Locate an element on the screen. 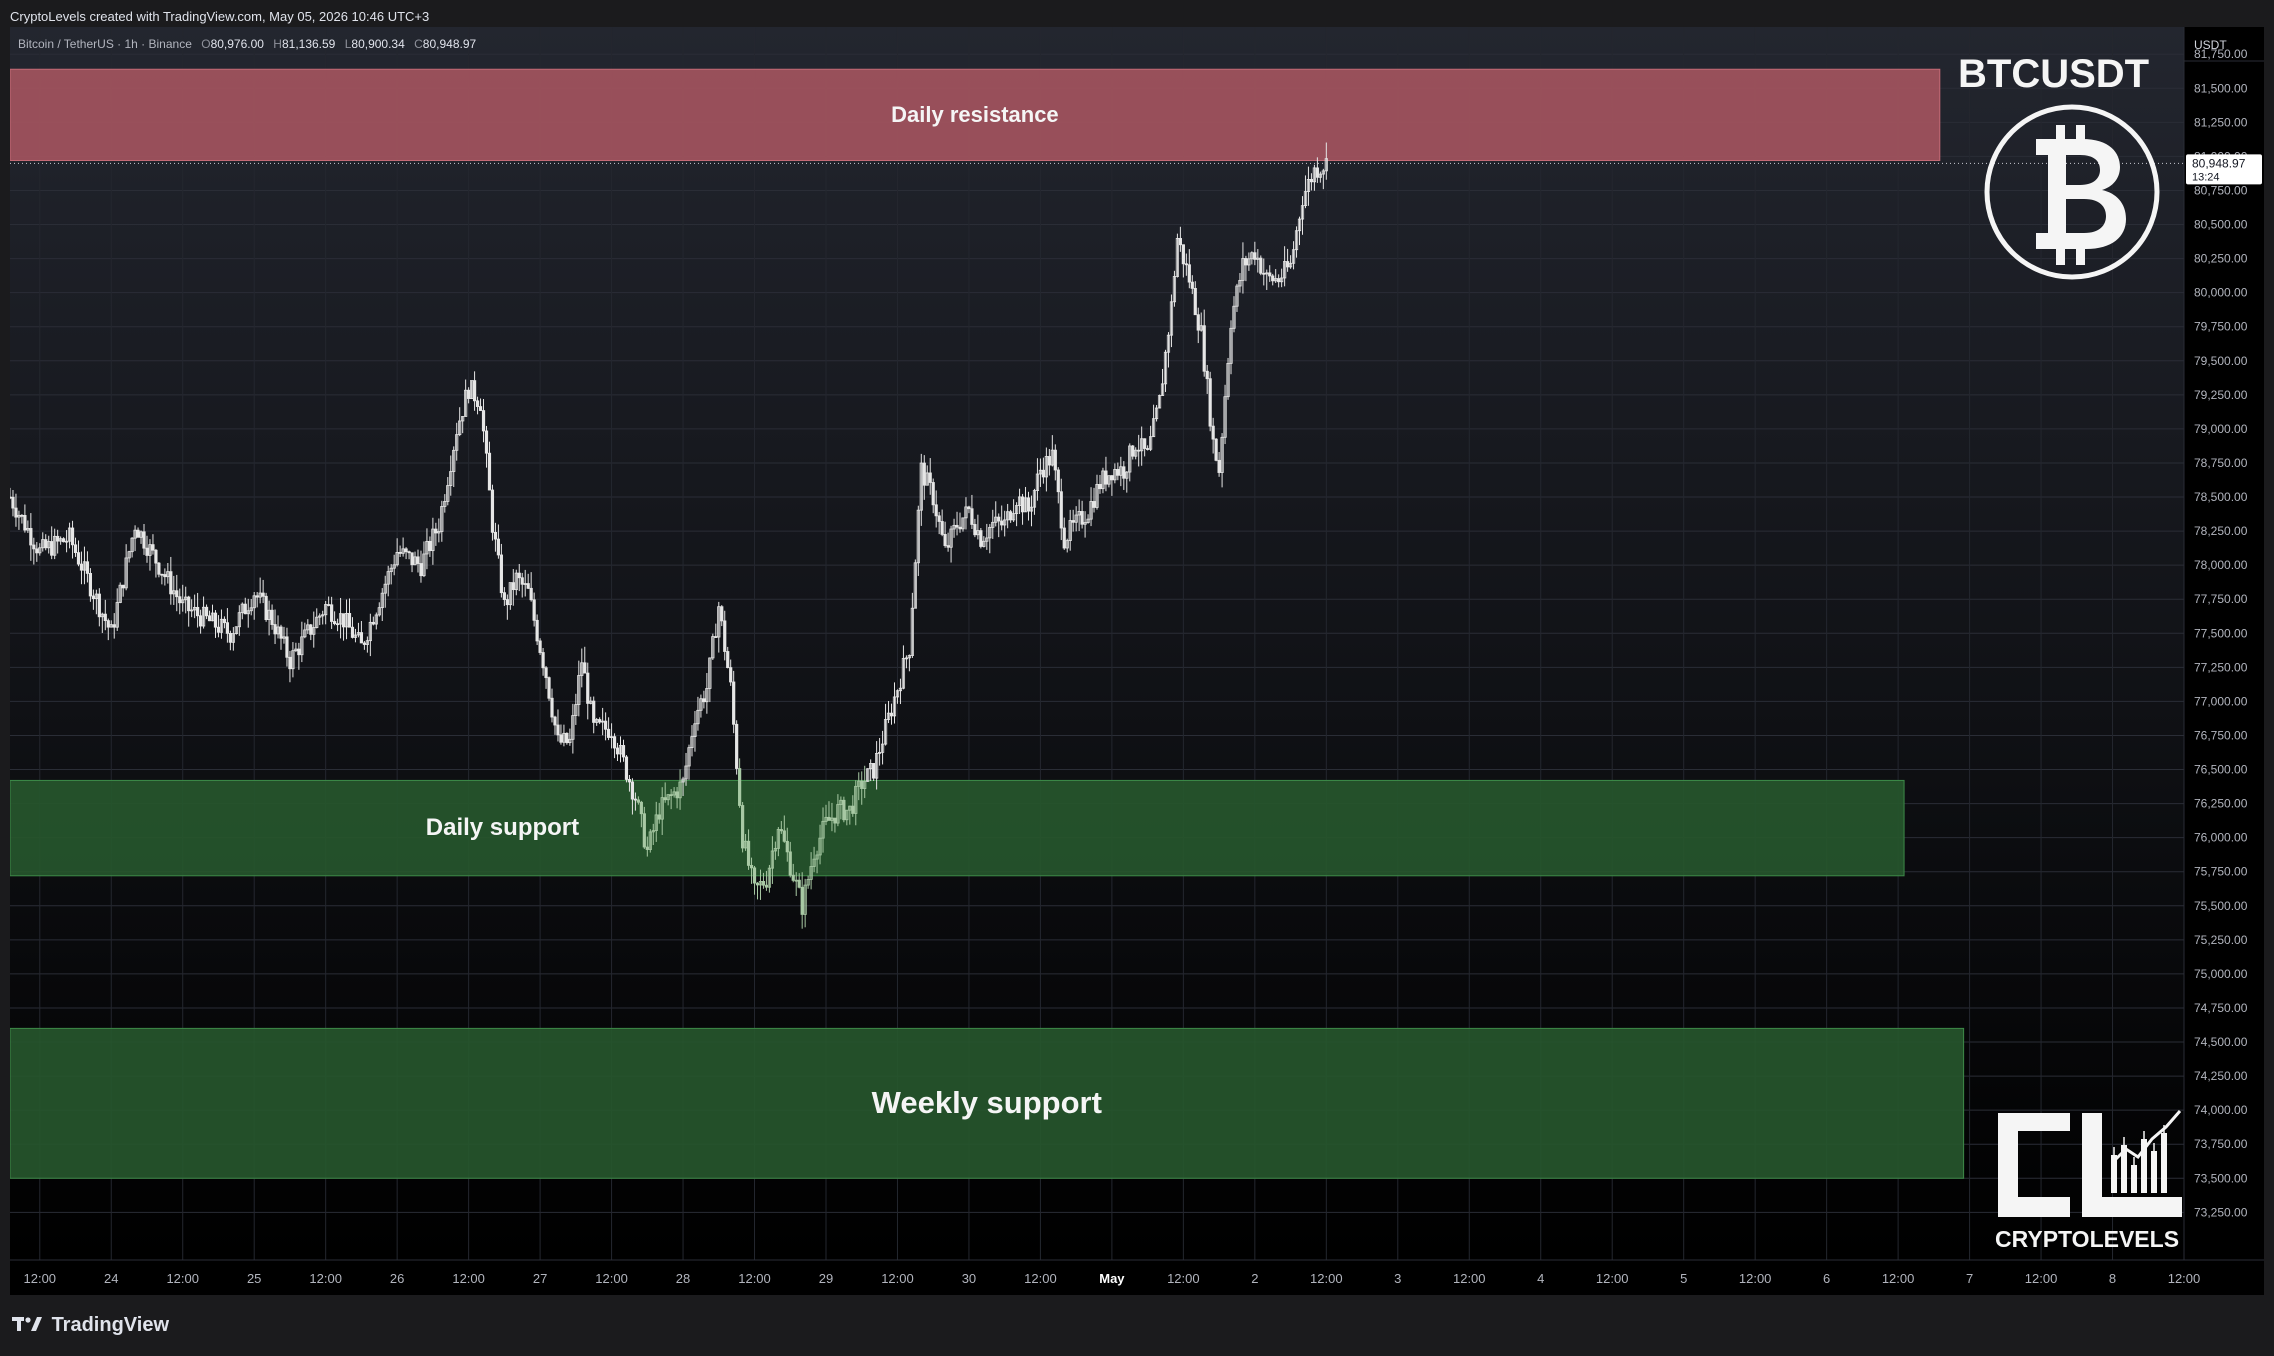  daily-resistance-label: Daily resistance is located at coordinates (975, 114).